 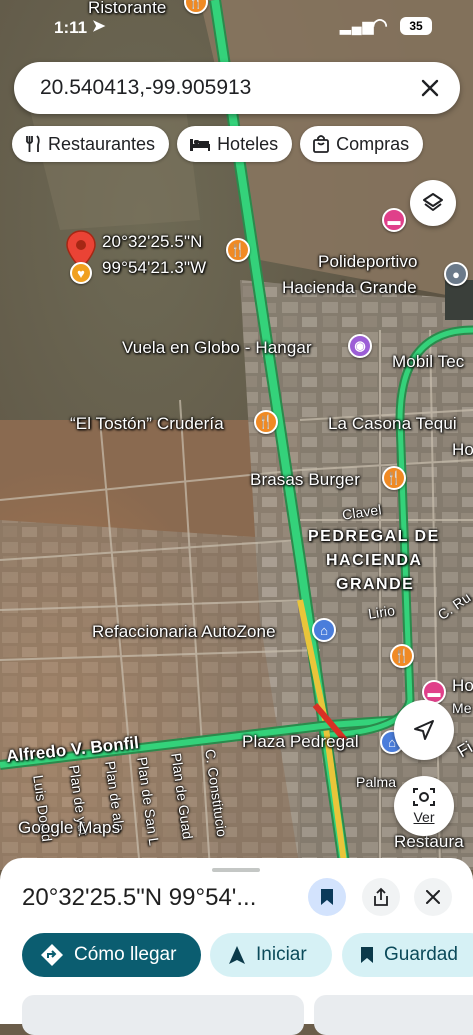 What do you see at coordinates (69, 827) in the screenshot?
I see `google-maps-watermark: Google Maps` at bounding box center [69, 827].